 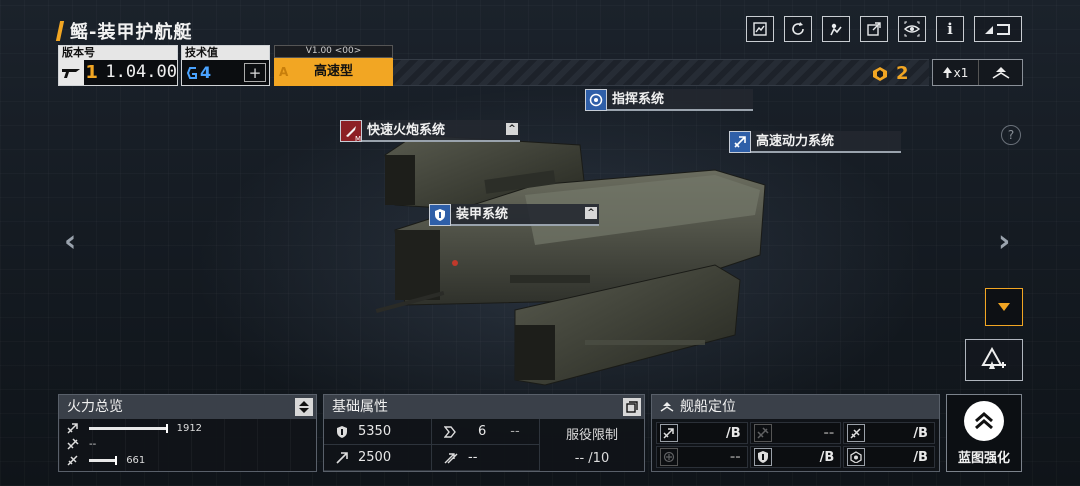 What do you see at coordinates (889, 433) in the screenshot?
I see `position-cell-siege: /B` at bounding box center [889, 433].